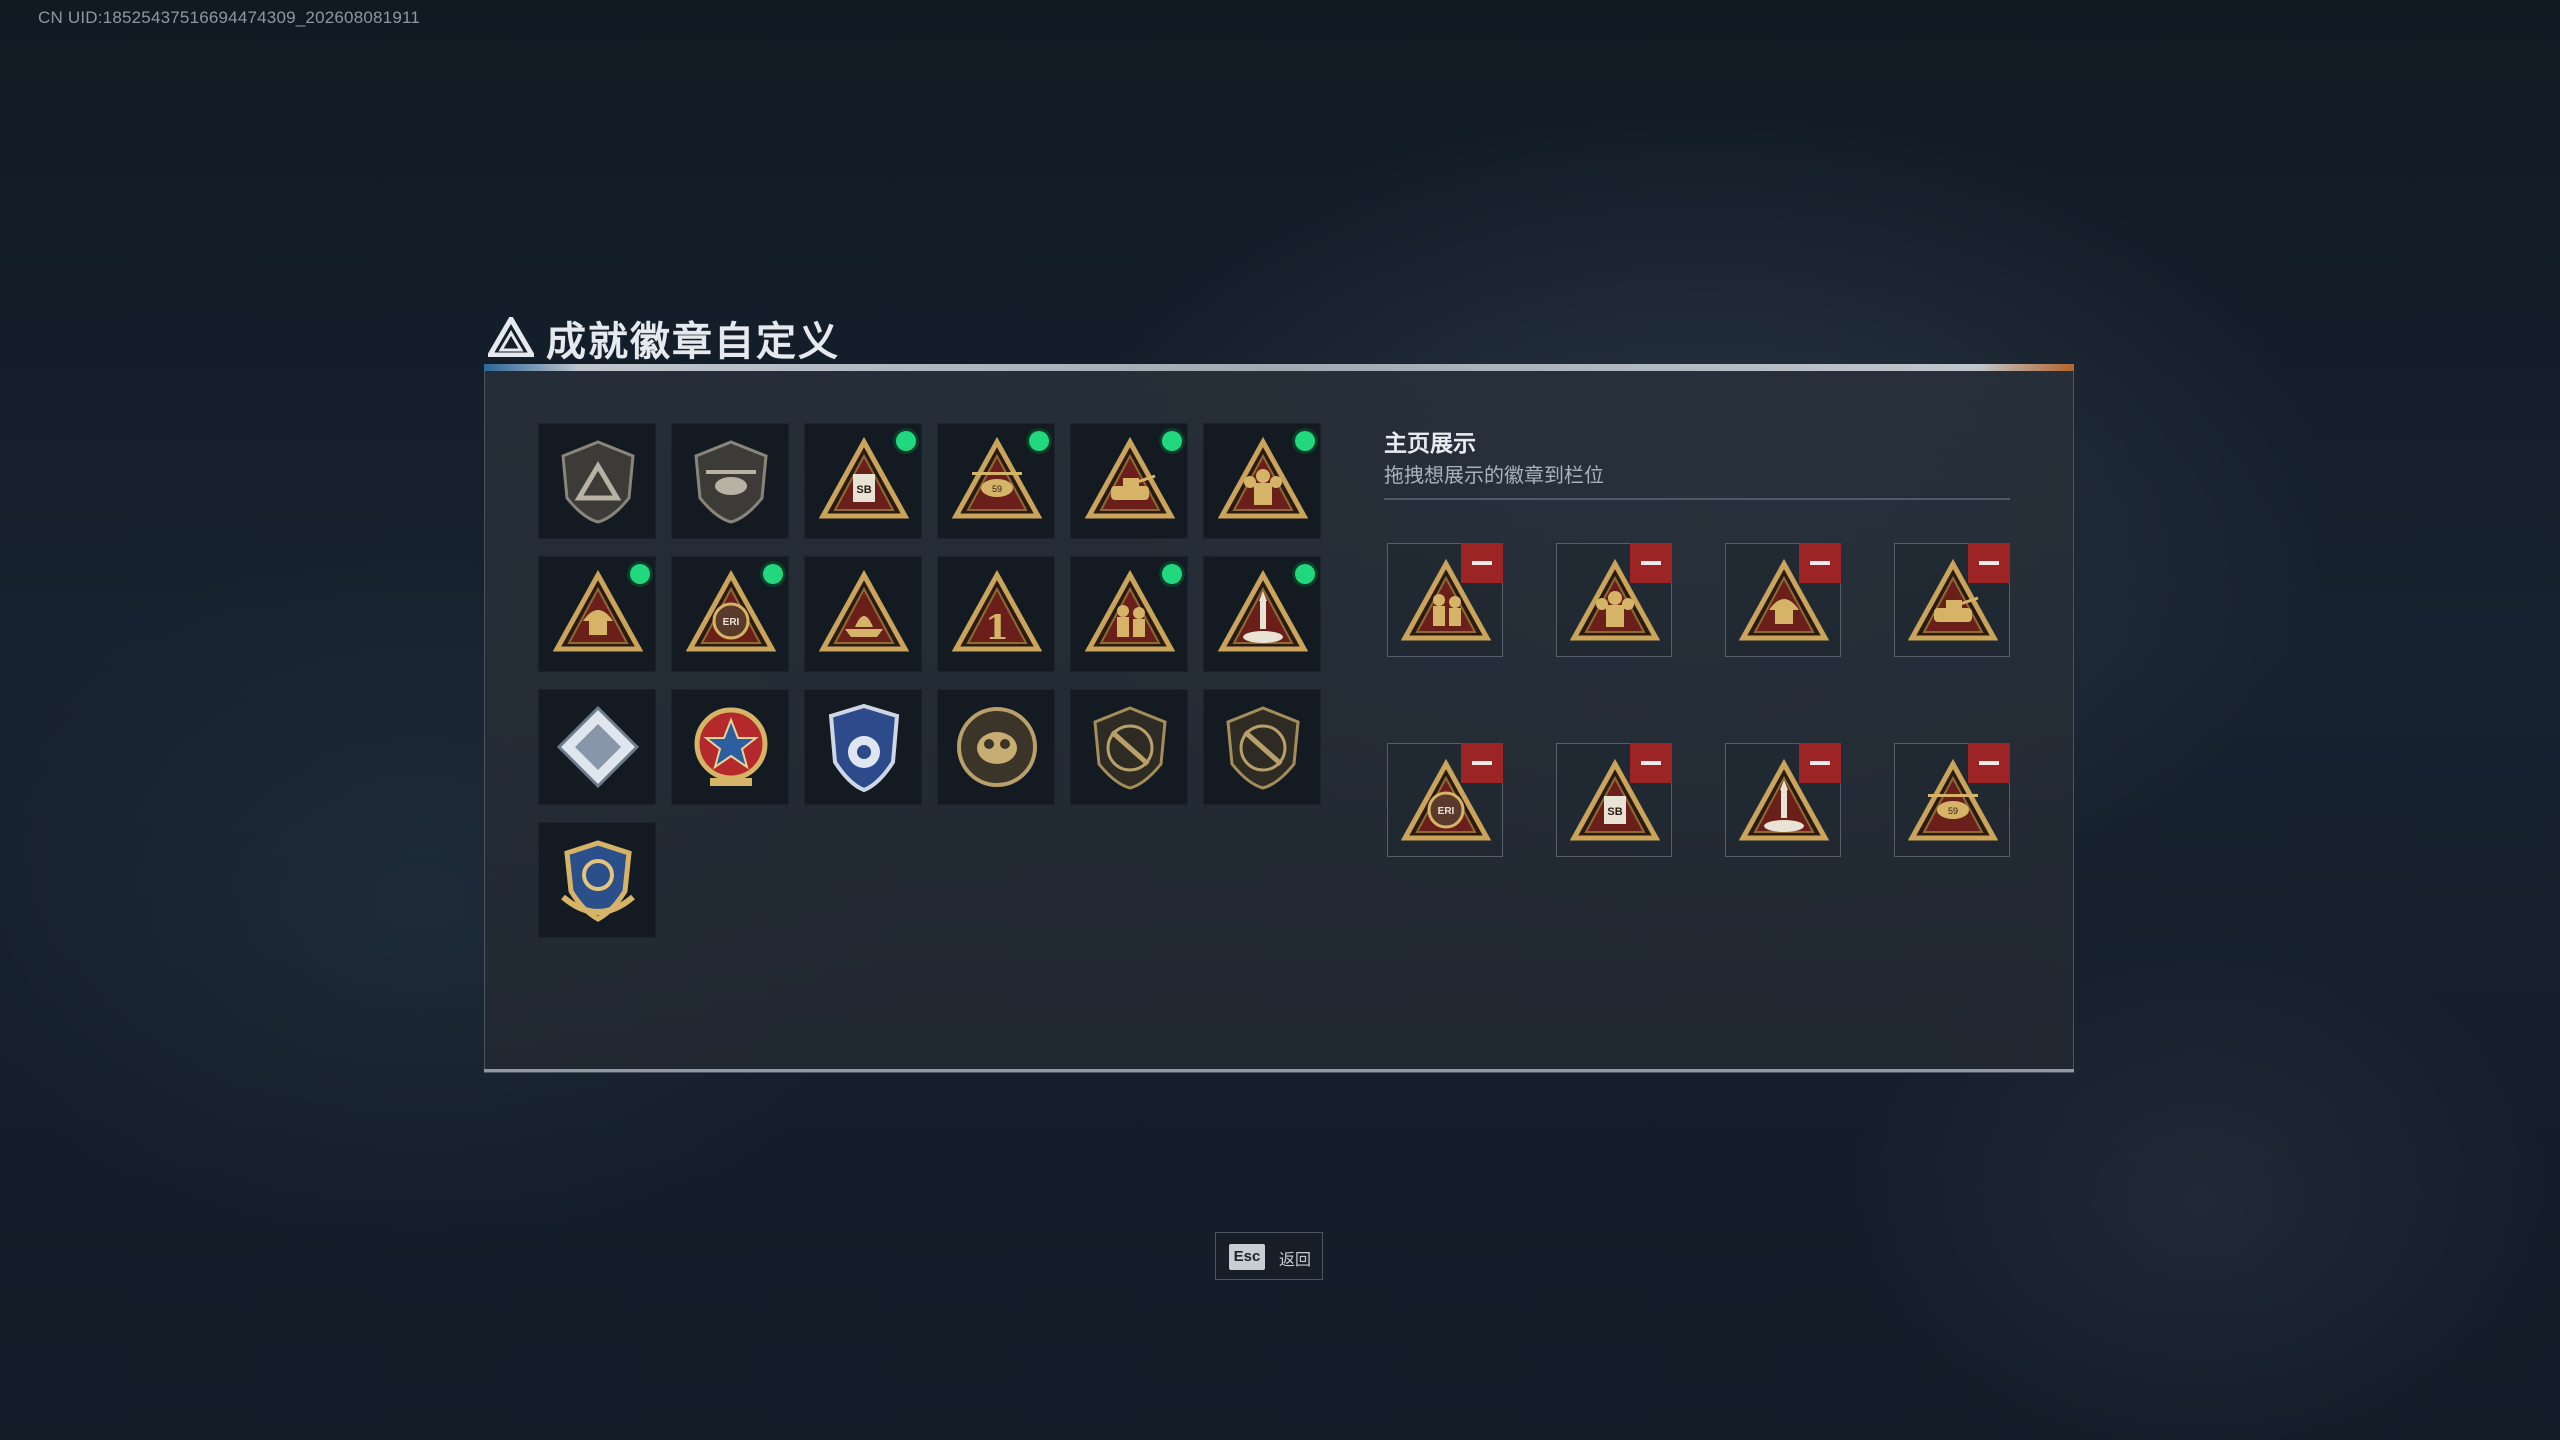 This screenshot has width=2560, height=1440. What do you see at coordinates (1130, 610) in the screenshot?
I see `infantry-badge-icon` at bounding box center [1130, 610].